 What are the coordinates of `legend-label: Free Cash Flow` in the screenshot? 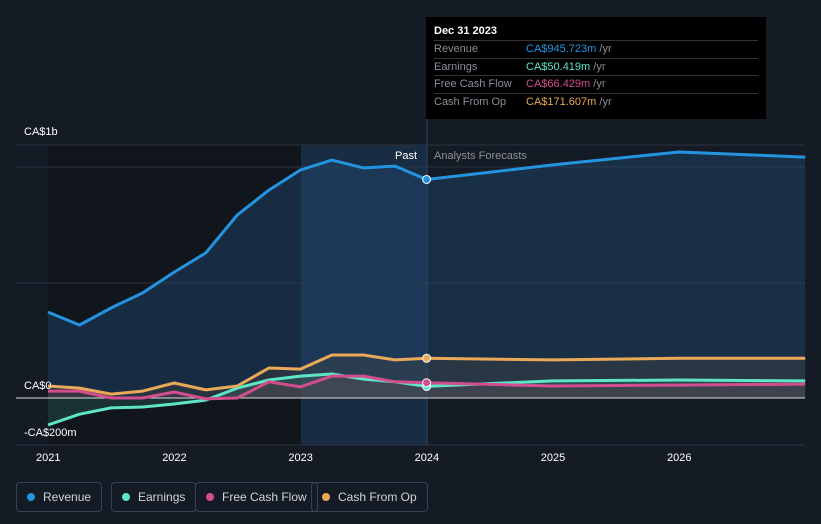 It's located at (264, 497).